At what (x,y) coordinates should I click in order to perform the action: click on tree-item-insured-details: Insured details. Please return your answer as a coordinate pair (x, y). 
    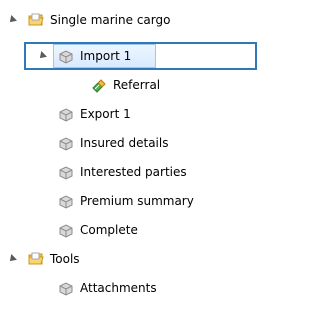
    Looking at the image, I should click on (128, 143).